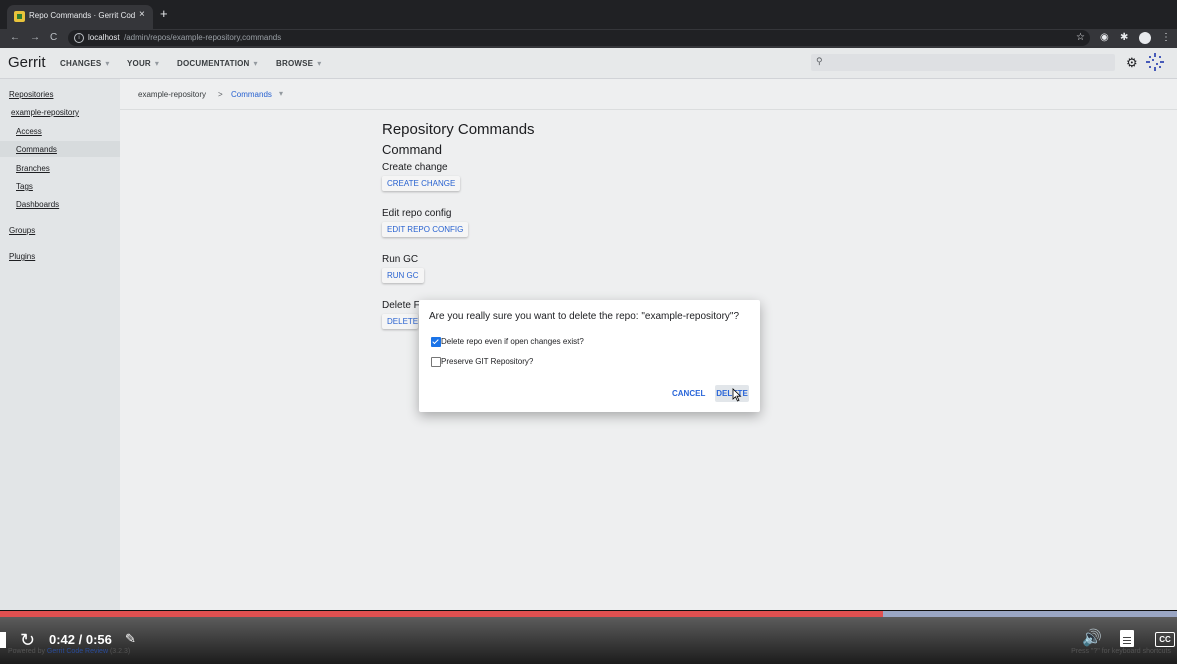 Image resolution: width=1177 pixels, height=664 pixels. I want to click on closed-captions-icon: CC, so click(1165, 639).